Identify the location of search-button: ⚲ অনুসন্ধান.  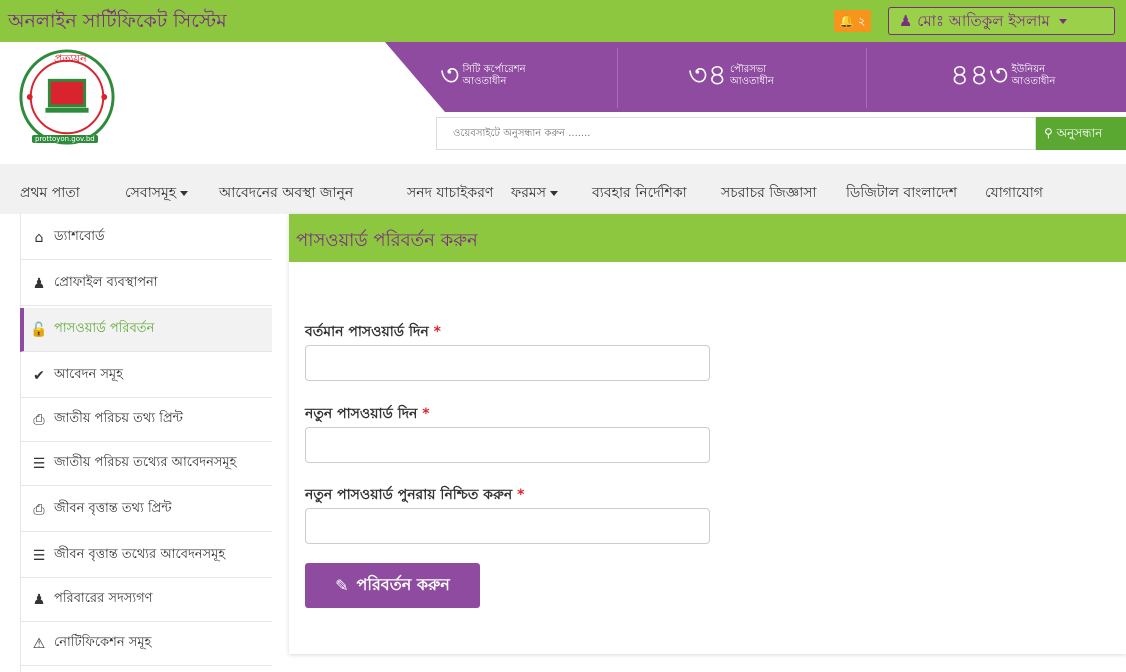
(1081, 133).